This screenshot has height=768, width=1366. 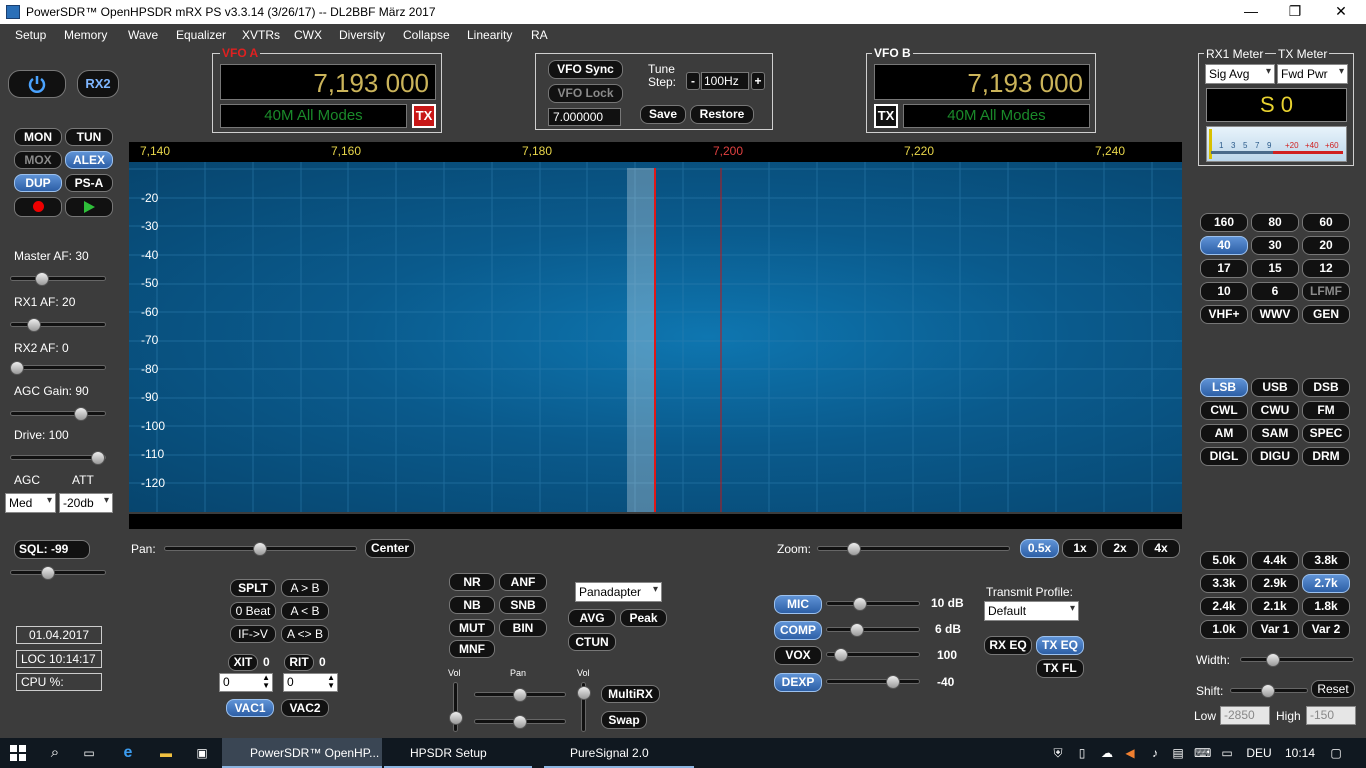 I want to click on band-17-button: 17, so click(x=1224, y=268).